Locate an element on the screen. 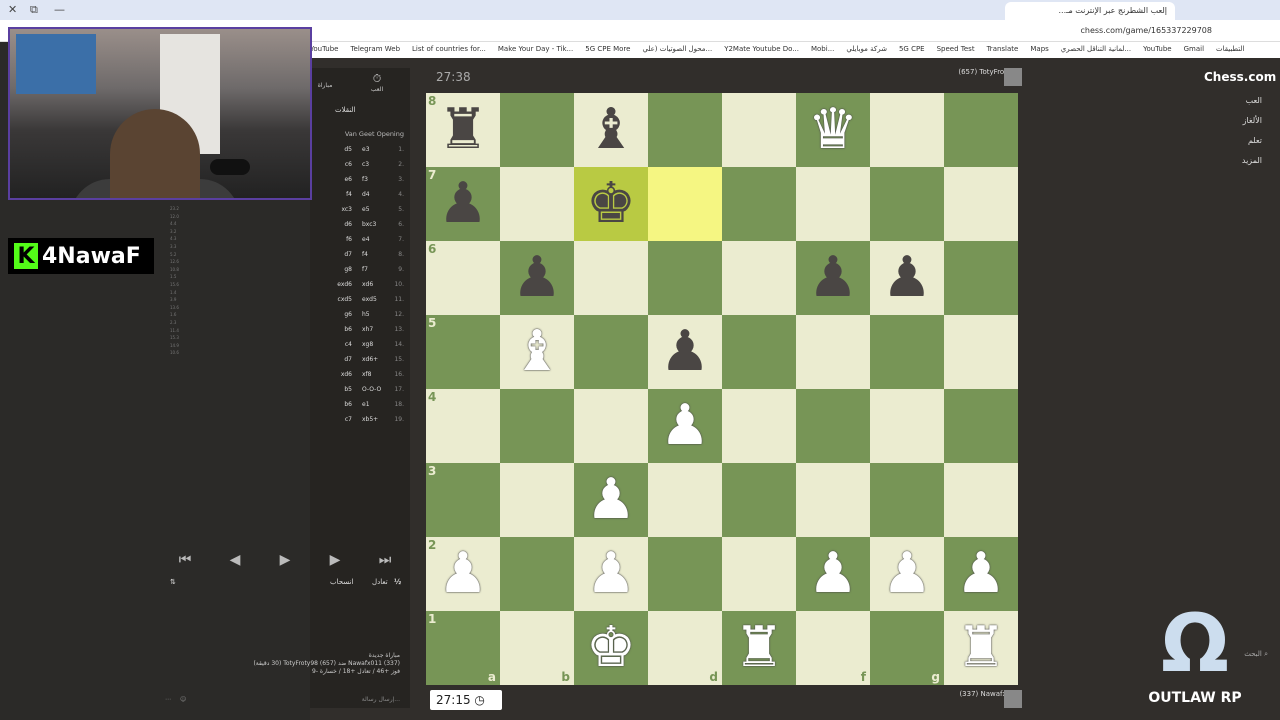 The width and height of the screenshot is (1280, 720). bookmark-item: Speed Test is located at coordinates (956, 47).